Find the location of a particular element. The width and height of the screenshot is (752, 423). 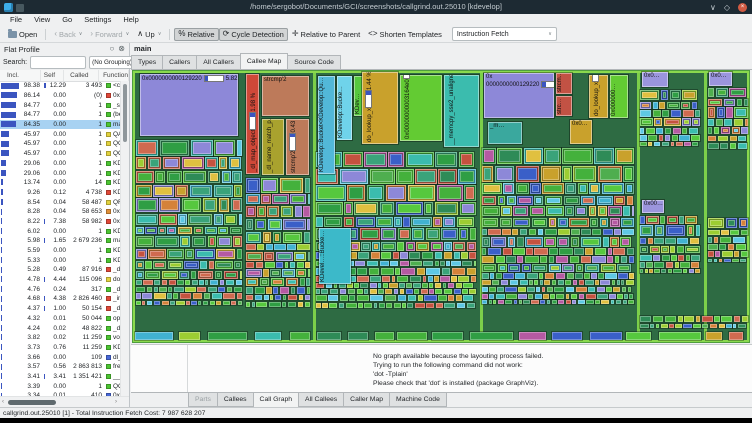

treemap-box-0: 0x0000000000129220 5.82 % is located at coordinates (189, 105).